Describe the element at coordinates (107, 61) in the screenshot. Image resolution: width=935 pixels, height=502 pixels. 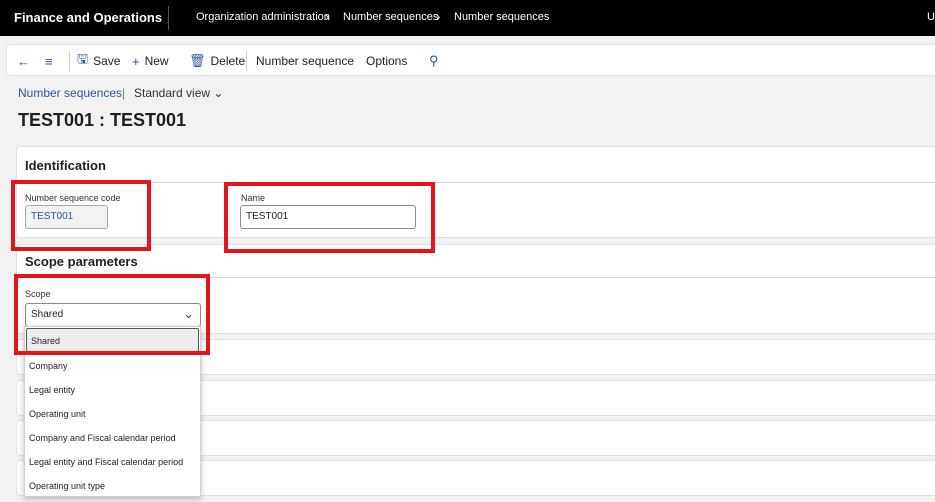
I see `save-label: Save` at that location.